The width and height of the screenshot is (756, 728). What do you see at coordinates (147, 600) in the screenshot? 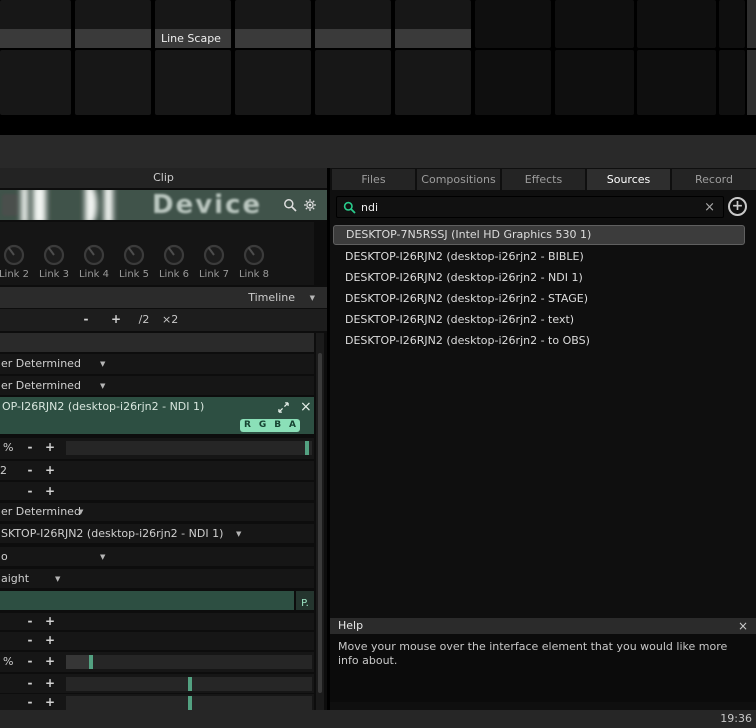
I see `progress-bar` at bounding box center [147, 600].